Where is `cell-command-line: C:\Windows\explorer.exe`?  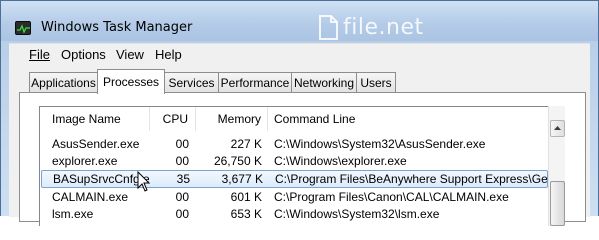
cell-command-line: C:\Windows\explorer.exe is located at coordinates (340, 161).